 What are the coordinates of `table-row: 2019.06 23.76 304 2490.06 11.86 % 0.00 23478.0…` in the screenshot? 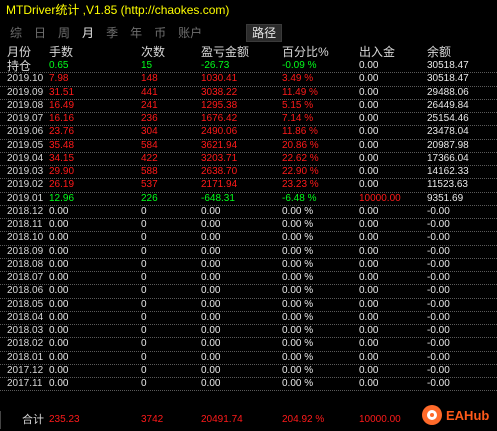 It's located at (248, 133).